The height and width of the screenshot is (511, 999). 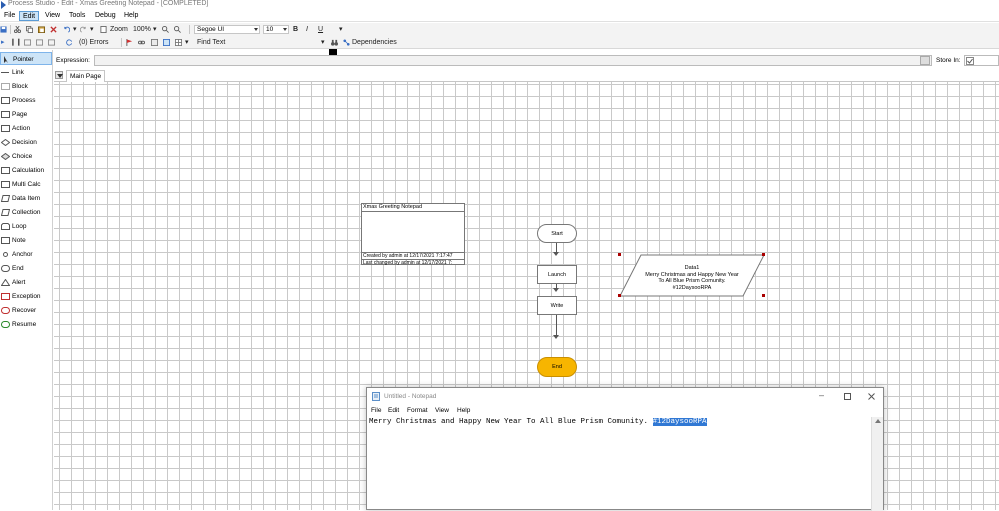 What do you see at coordinates (557, 305) in the screenshot?
I see `write-action-stage: Write` at bounding box center [557, 305].